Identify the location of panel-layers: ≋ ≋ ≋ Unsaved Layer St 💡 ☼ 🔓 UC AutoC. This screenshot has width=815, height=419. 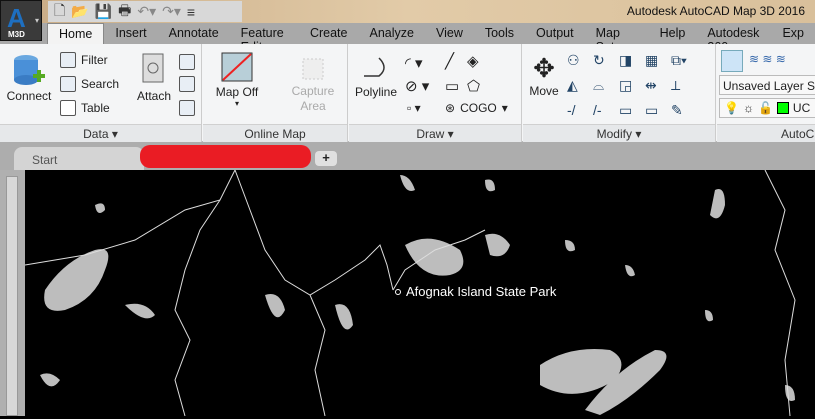
(766, 93).